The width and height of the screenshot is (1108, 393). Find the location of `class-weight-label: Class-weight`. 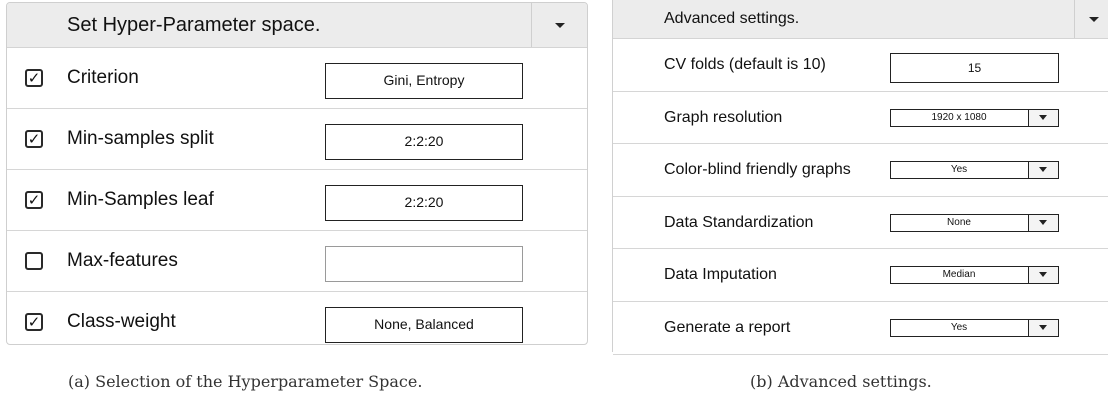

class-weight-label: Class-weight is located at coordinates (121, 321).